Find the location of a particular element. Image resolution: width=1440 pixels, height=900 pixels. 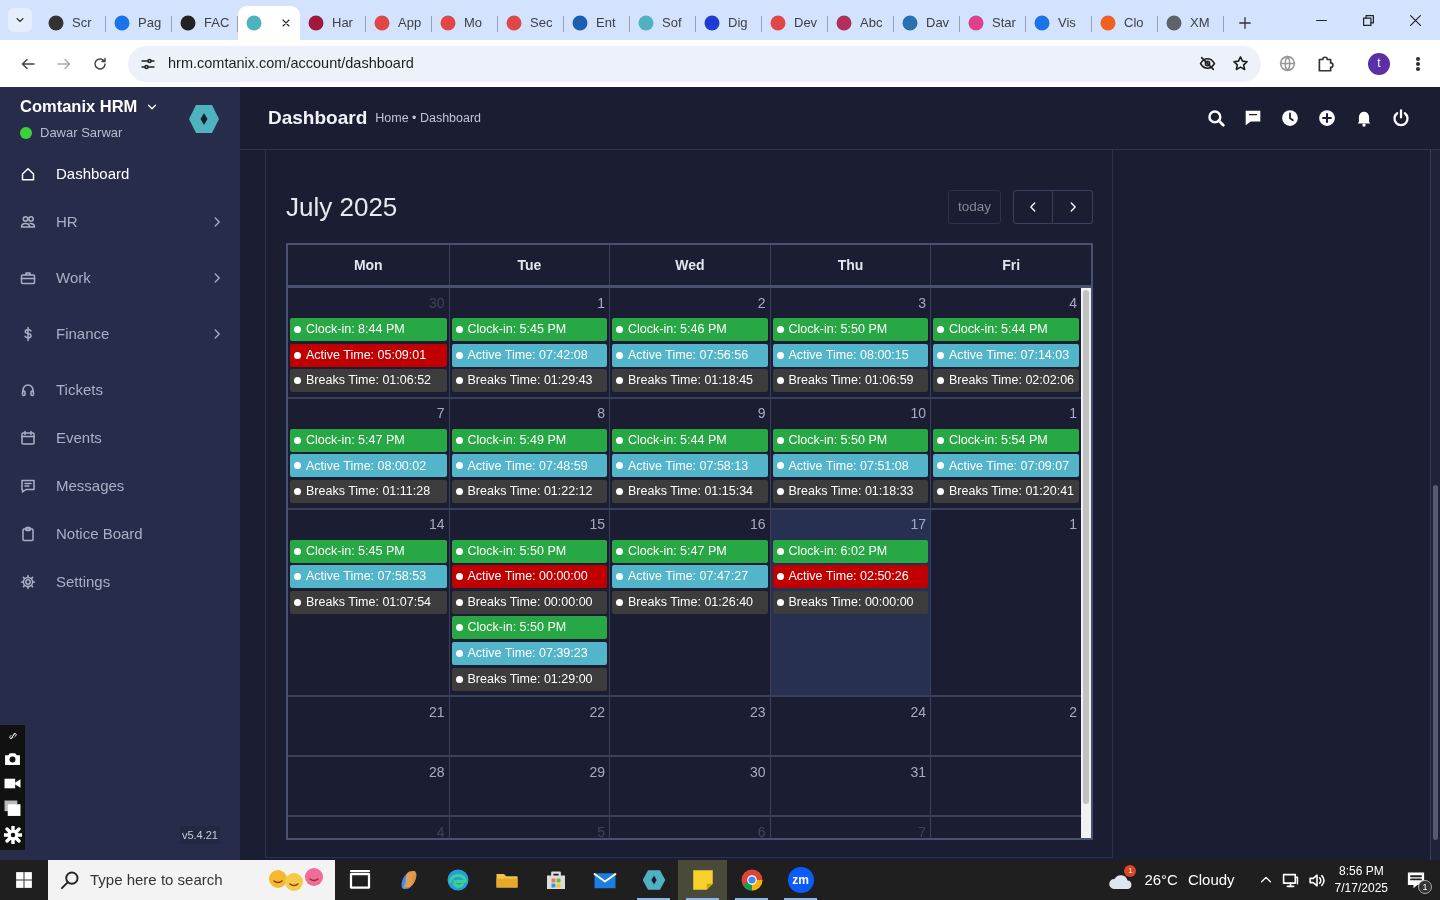

day-cell: 4 Clock-in: 5:44 PM Active Time: 07:14:03 Breaks Time: 02:02:06 is located at coordinates (1005, 342).